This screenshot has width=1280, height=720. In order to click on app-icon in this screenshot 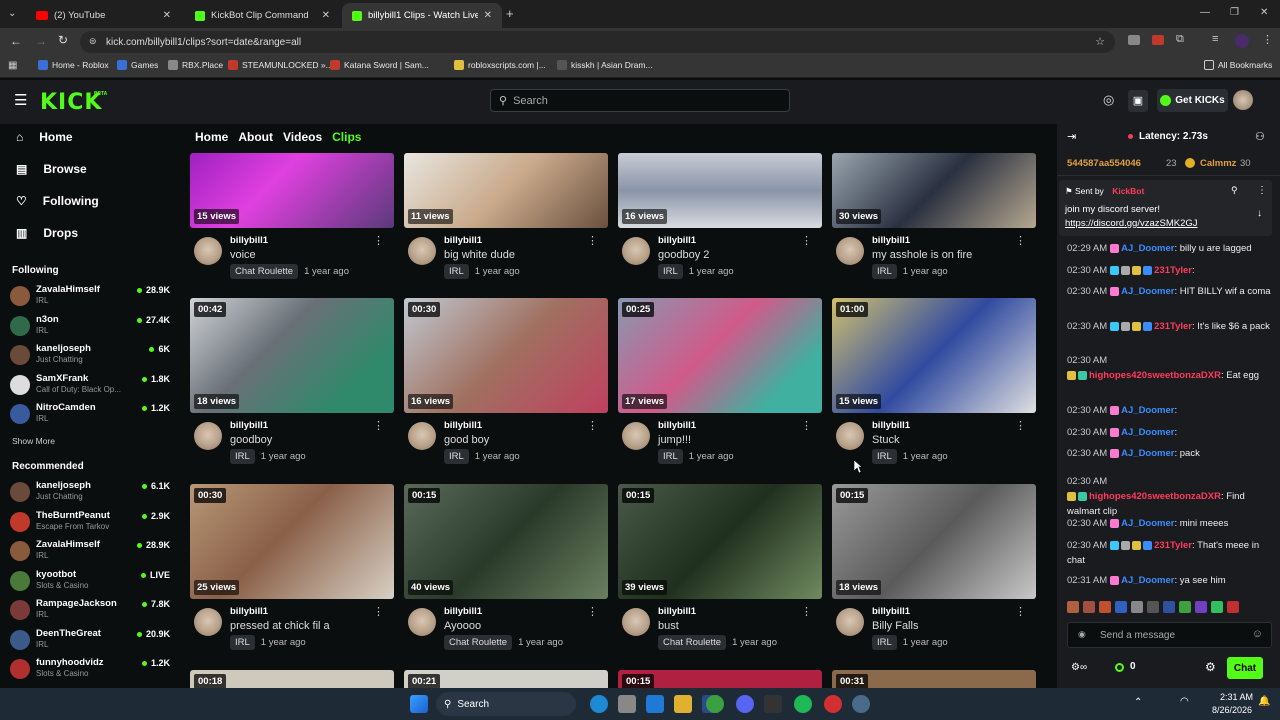, I will do `click(773, 704)`.